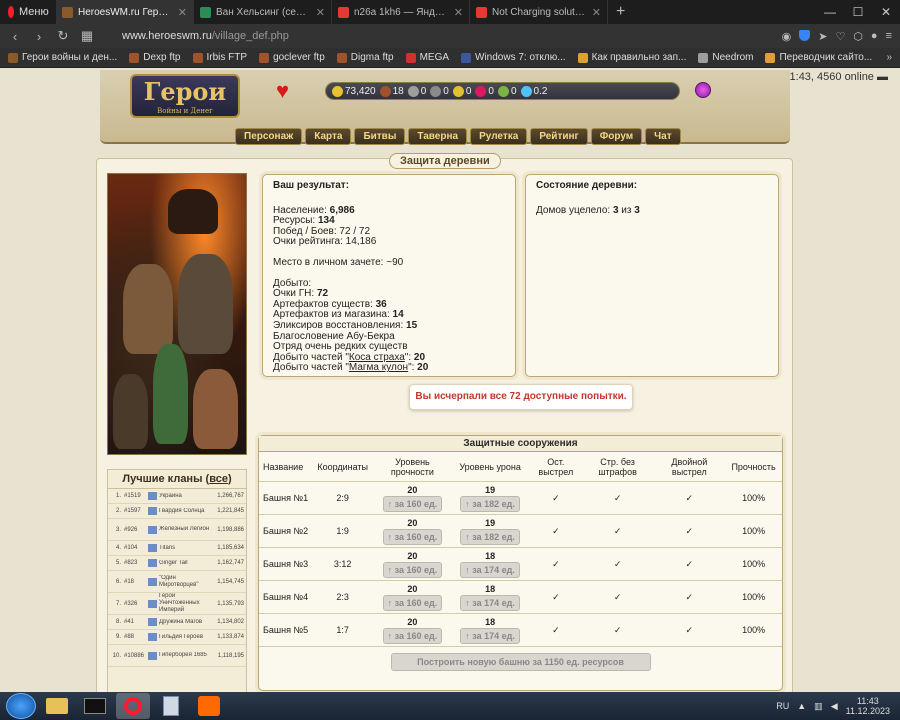  Describe the element at coordinates (858, 36) in the screenshot. I see `cube-icon: ⬡` at that location.